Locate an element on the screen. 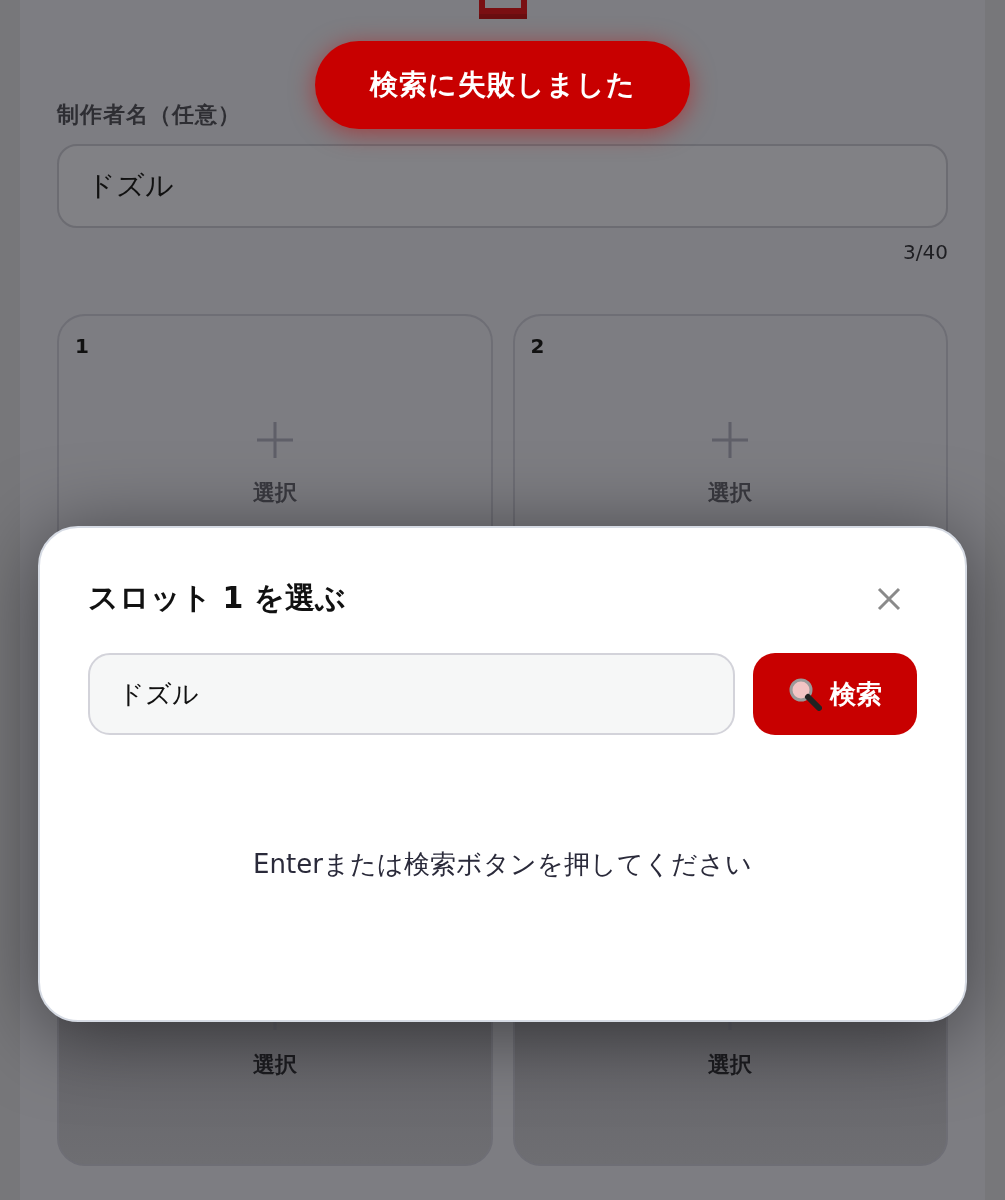 The width and height of the screenshot is (1005, 1200). close-icon is located at coordinates (889, 598).